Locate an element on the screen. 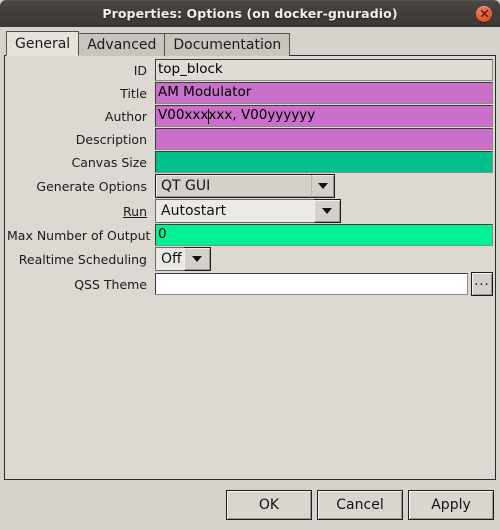  input-id: top_block is located at coordinates (324, 70).